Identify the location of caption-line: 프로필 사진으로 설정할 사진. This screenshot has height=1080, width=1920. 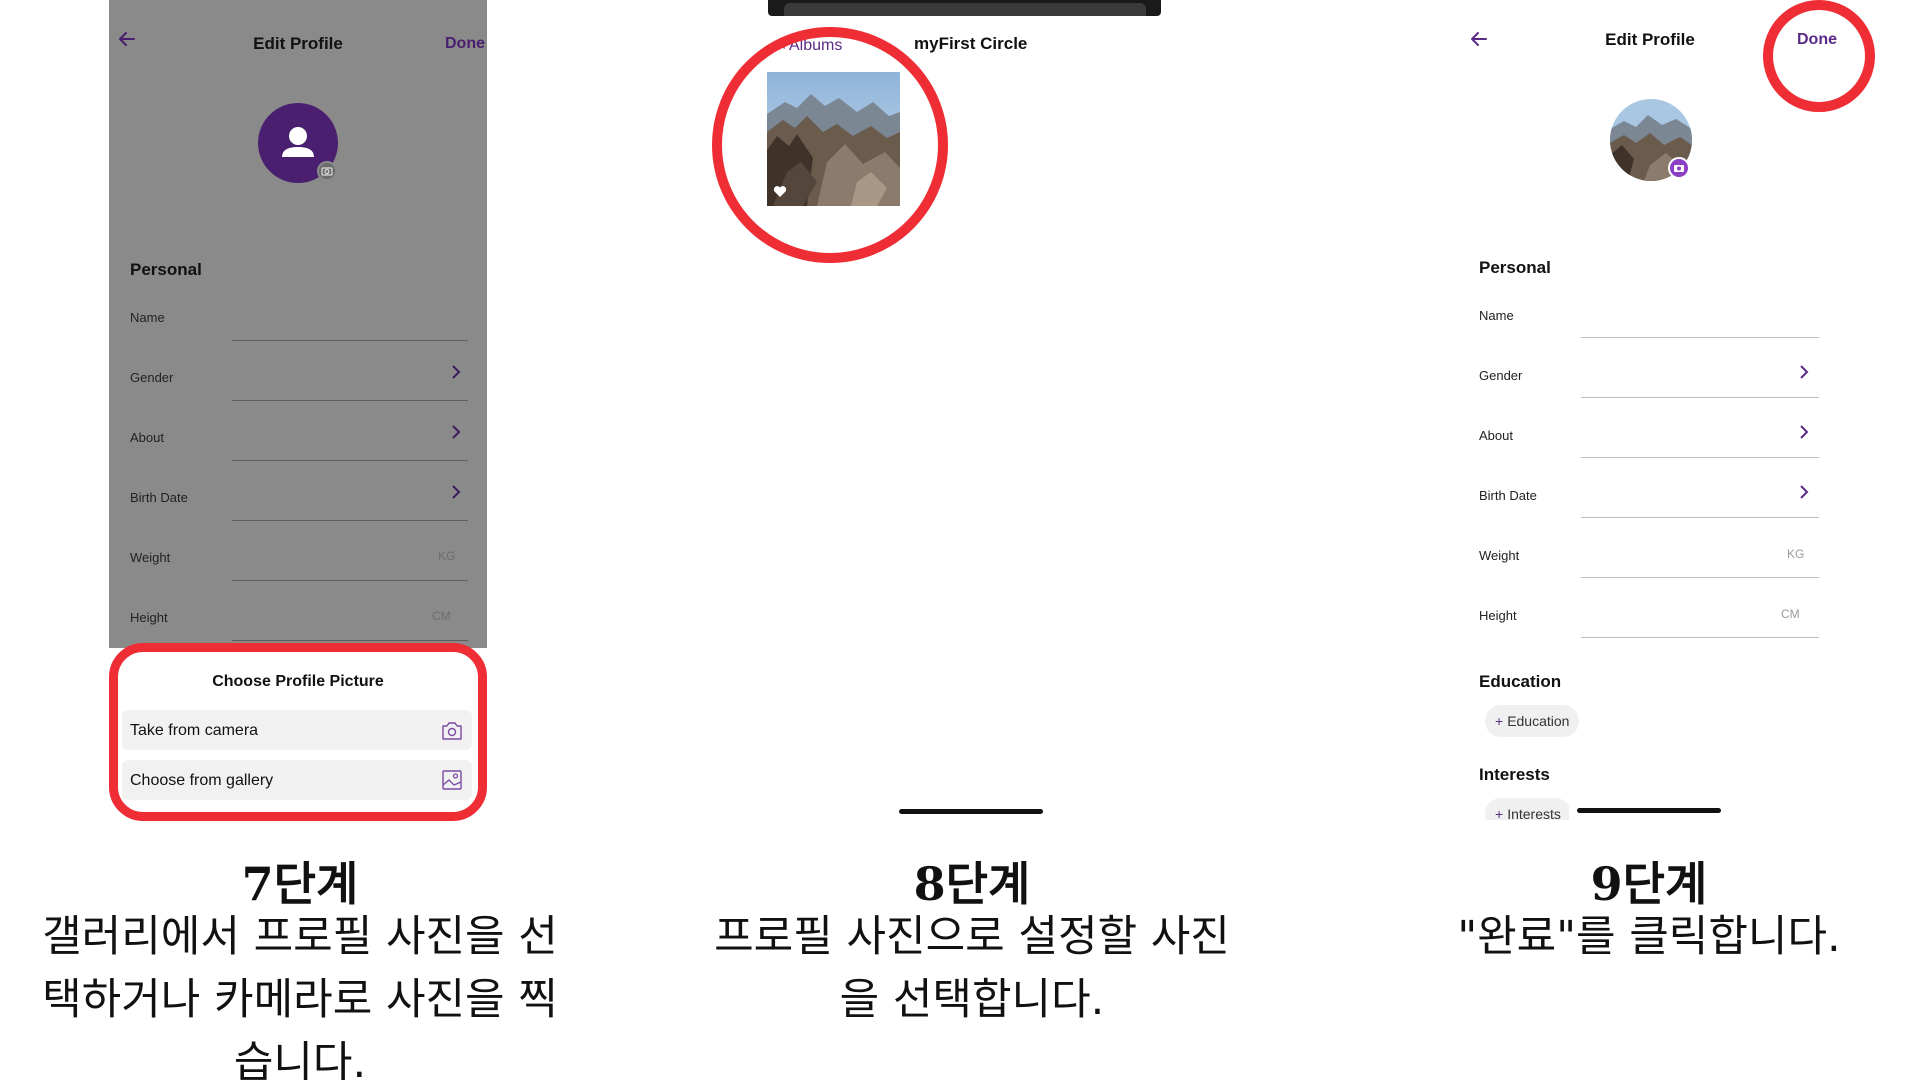
(972, 937).